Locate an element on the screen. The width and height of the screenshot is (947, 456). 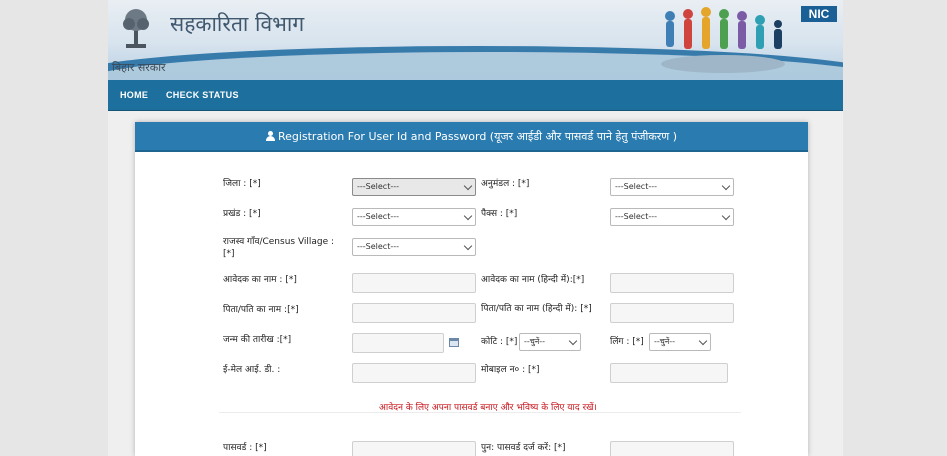
mobile-input is located at coordinates (669, 373).